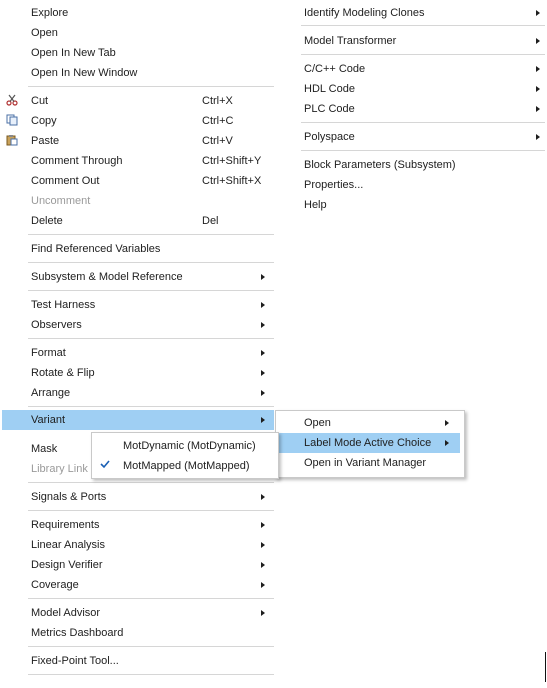  Describe the element at coordinates (63, 305) in the screenshot. I see `menu-item-label: Test Harness` at that location.